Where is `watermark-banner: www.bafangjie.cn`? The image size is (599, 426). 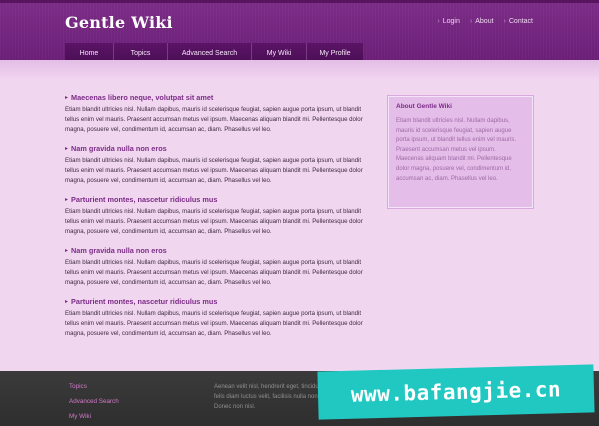
watermark-banner: www.bafangjie.cn is located at coordinates (456, 392).